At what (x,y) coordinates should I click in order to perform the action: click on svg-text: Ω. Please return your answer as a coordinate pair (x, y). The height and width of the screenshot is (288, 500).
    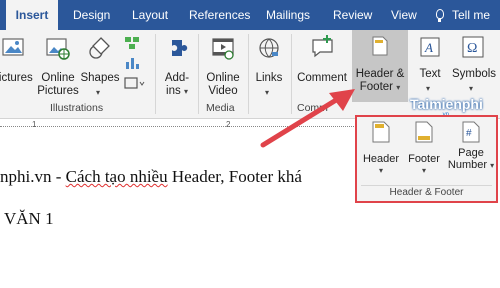
    Looking at the image, I should click on (472, 48).